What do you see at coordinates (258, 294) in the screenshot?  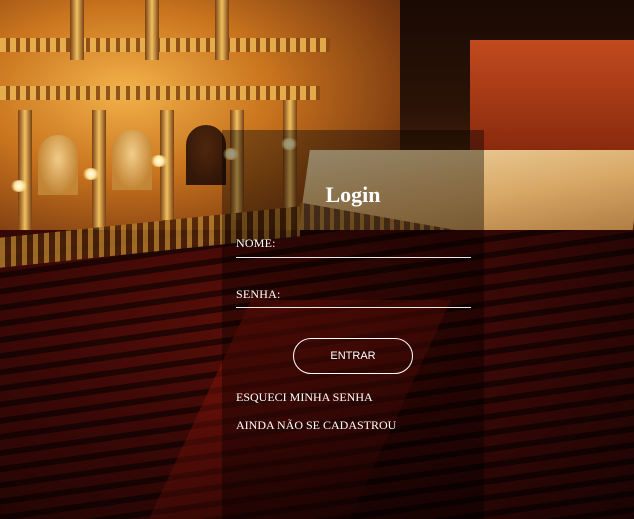 I see `password-label: SENHA:` at bounding box center [258, 294].